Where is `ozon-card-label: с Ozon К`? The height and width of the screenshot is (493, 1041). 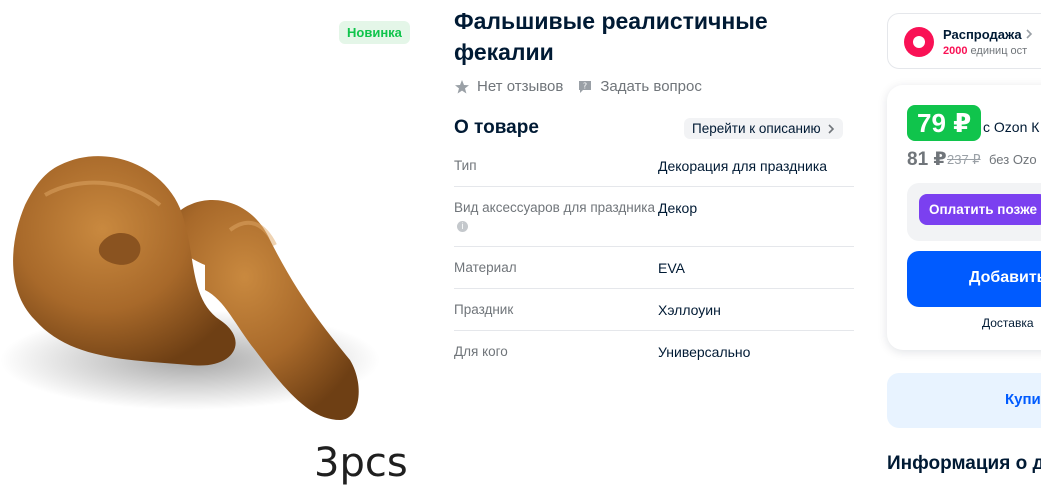
ozon-card-label: с Ozon К is located at coordinates (1011, 127).